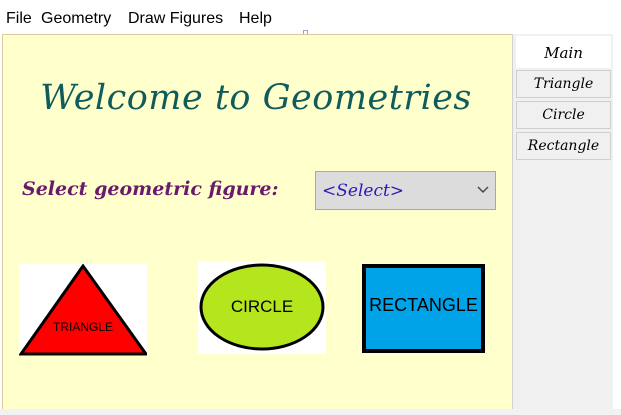 The height and width of the screenshot is (415, 621). What do you see at coordinates (363, 191) in the screenshot?
I see `select-value: <Select>` at bounding box center [363, 191].